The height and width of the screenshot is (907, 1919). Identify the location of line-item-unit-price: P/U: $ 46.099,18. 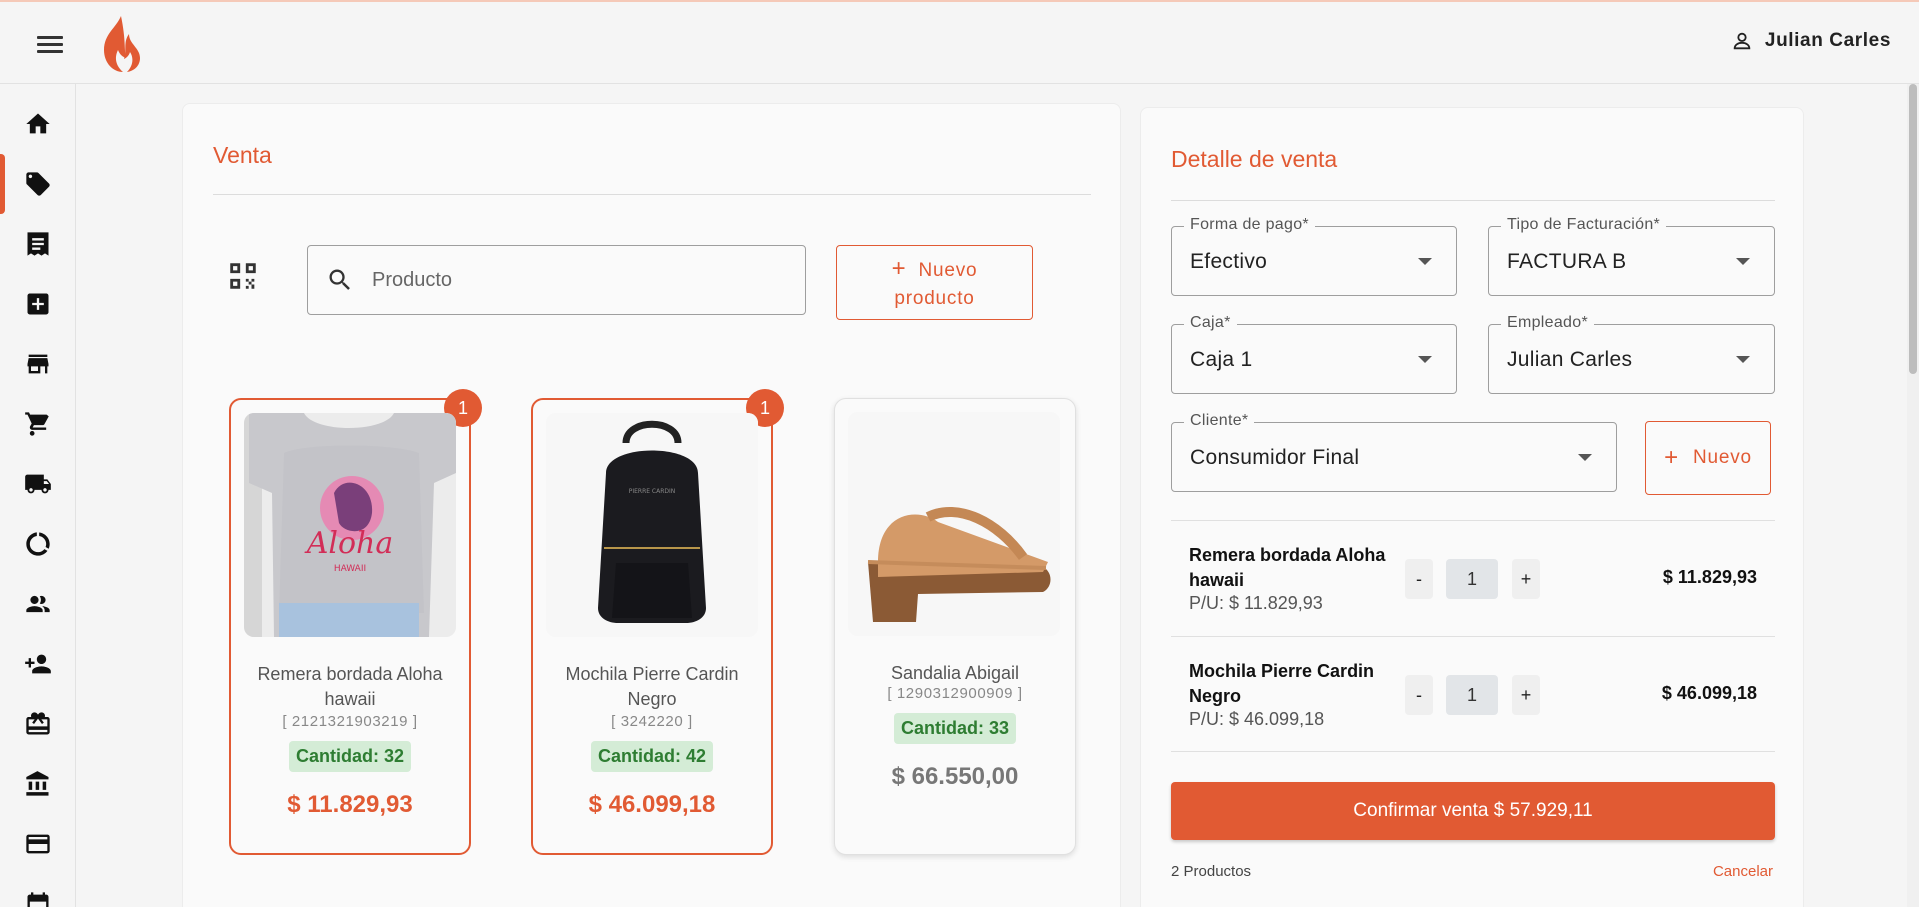
(1257, 719).